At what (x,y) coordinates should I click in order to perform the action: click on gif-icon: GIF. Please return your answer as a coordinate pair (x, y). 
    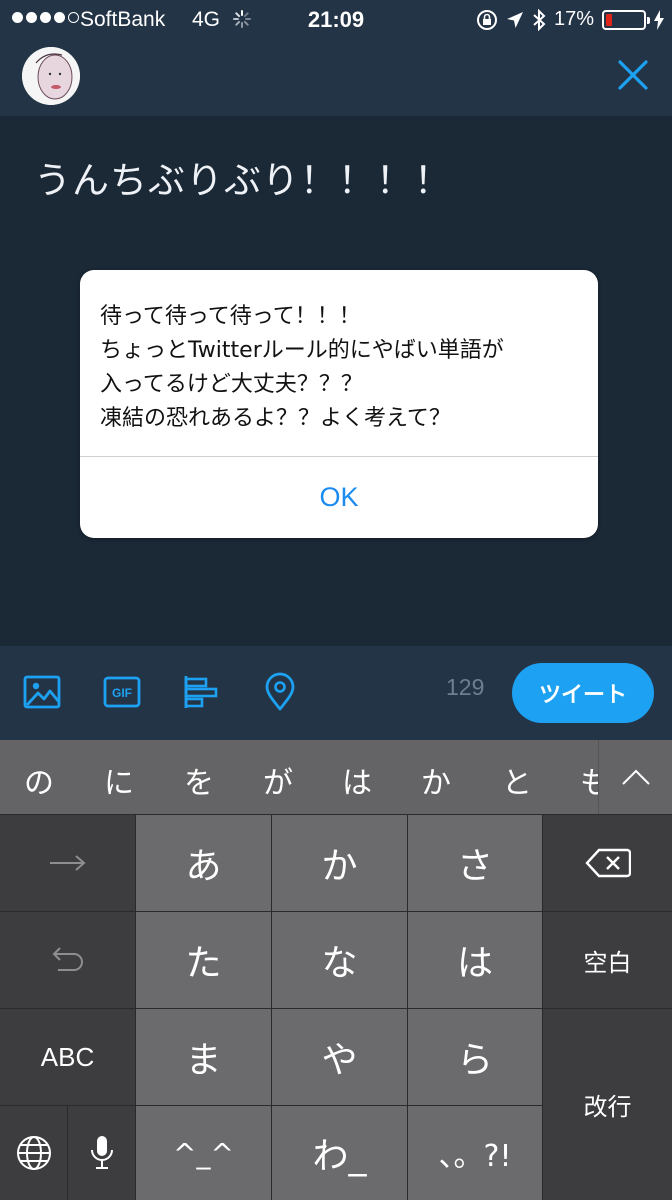
    Looking at the image, I should click on (122, 692).